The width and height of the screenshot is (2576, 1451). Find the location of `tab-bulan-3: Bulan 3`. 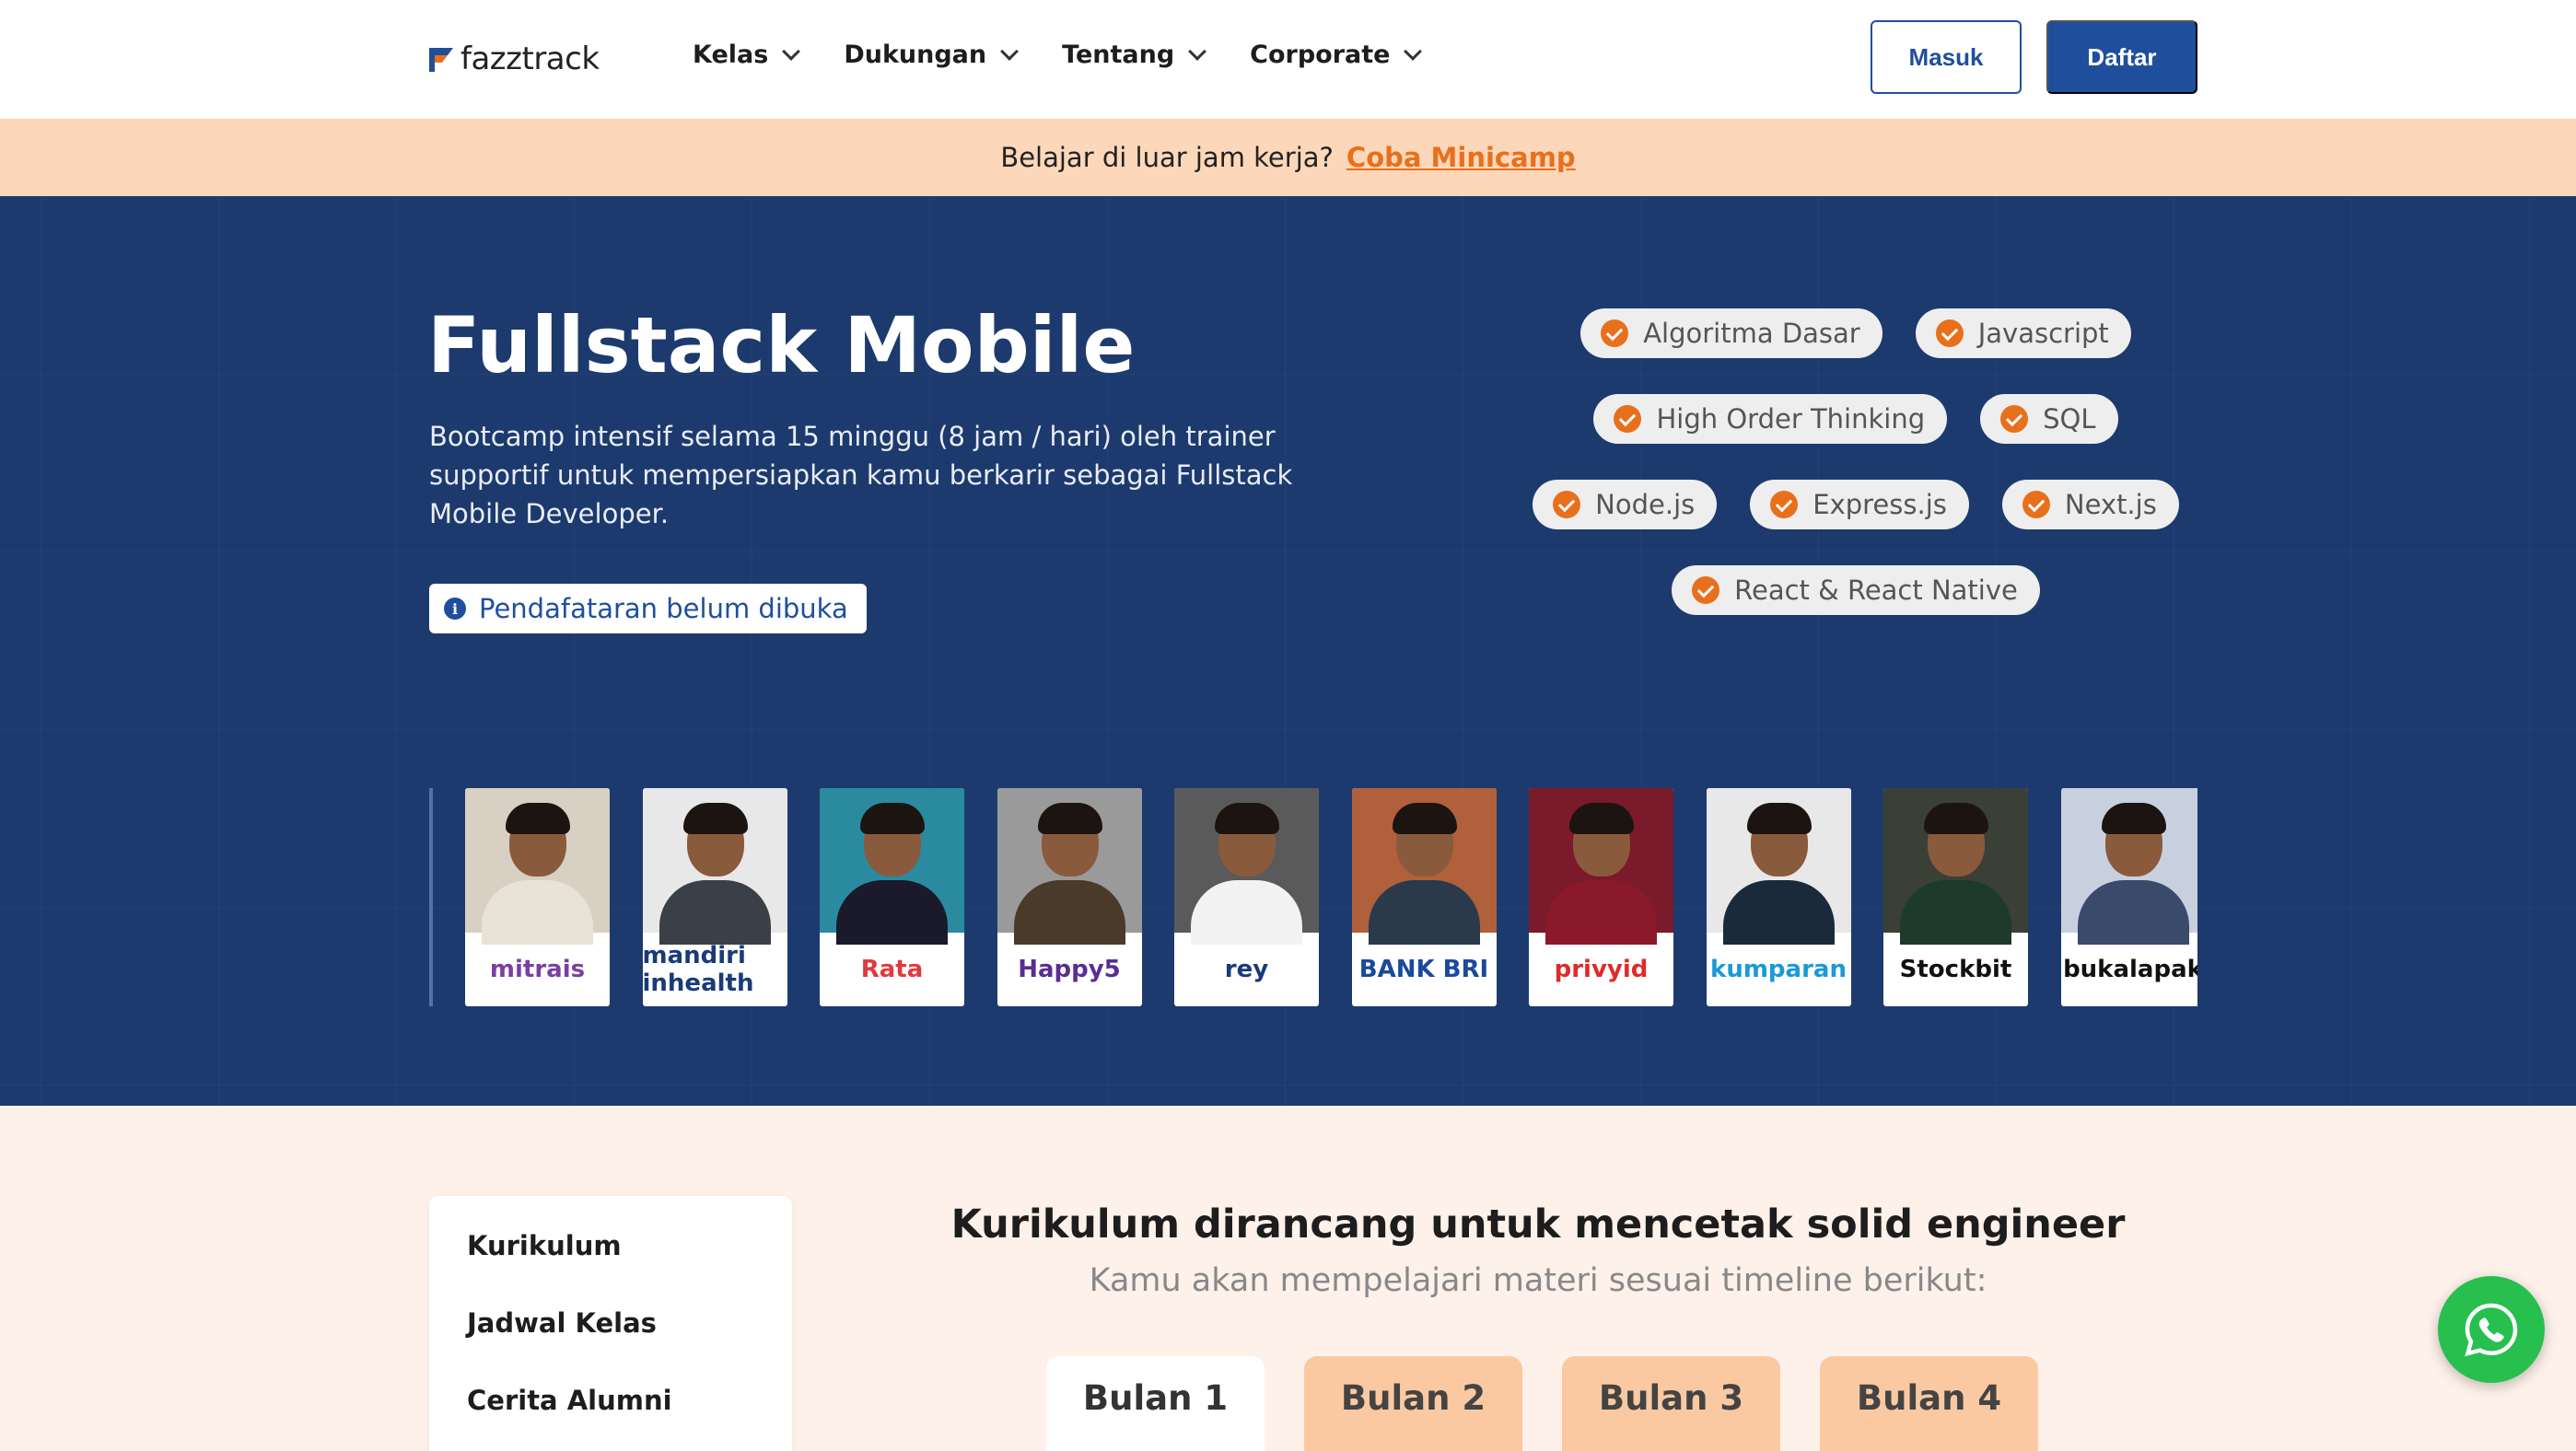

tab-bulan-3: Bulan 3 is located at coordinates (1671, 1404).